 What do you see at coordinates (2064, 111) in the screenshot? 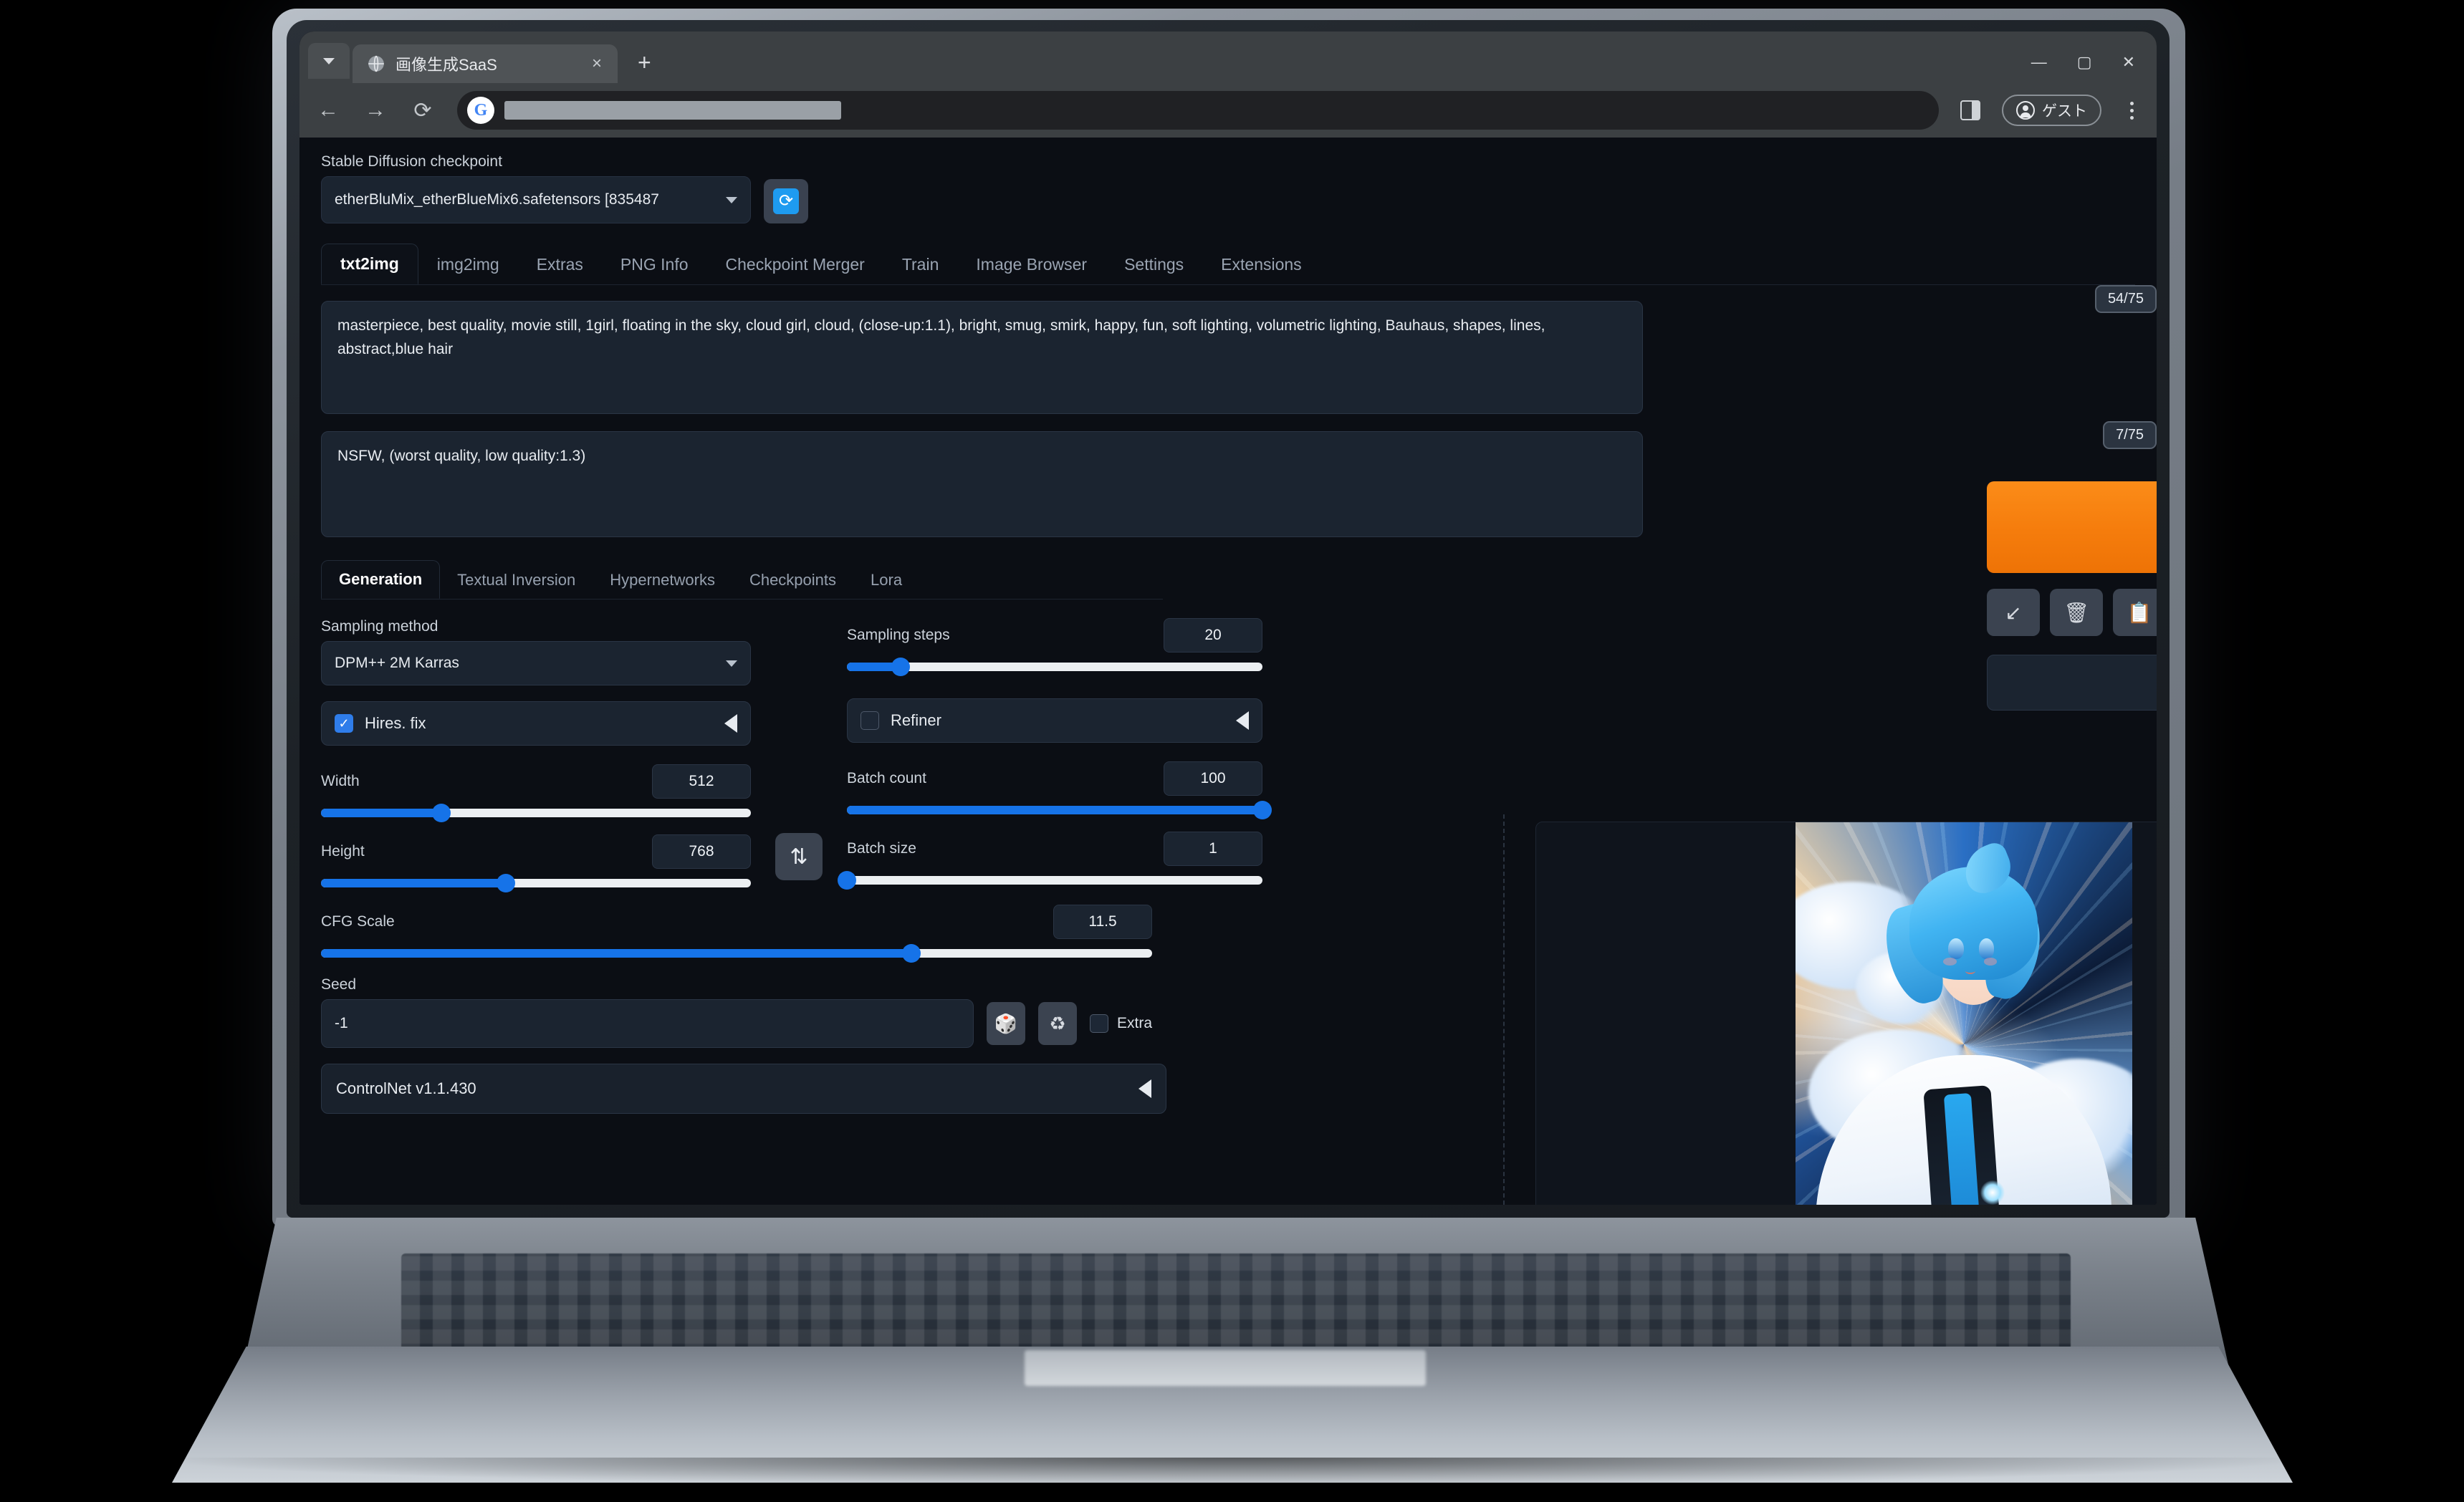
I see `profile-label: ゲスト` at bounding box center [2064, 111].